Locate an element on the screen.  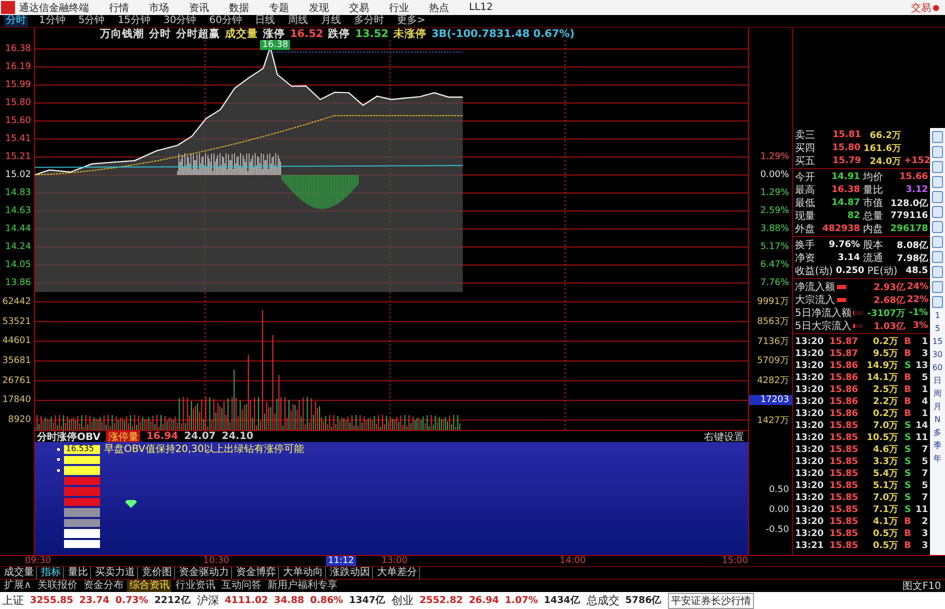
stat-label: PE(动) is located at coordinates (882, 271).